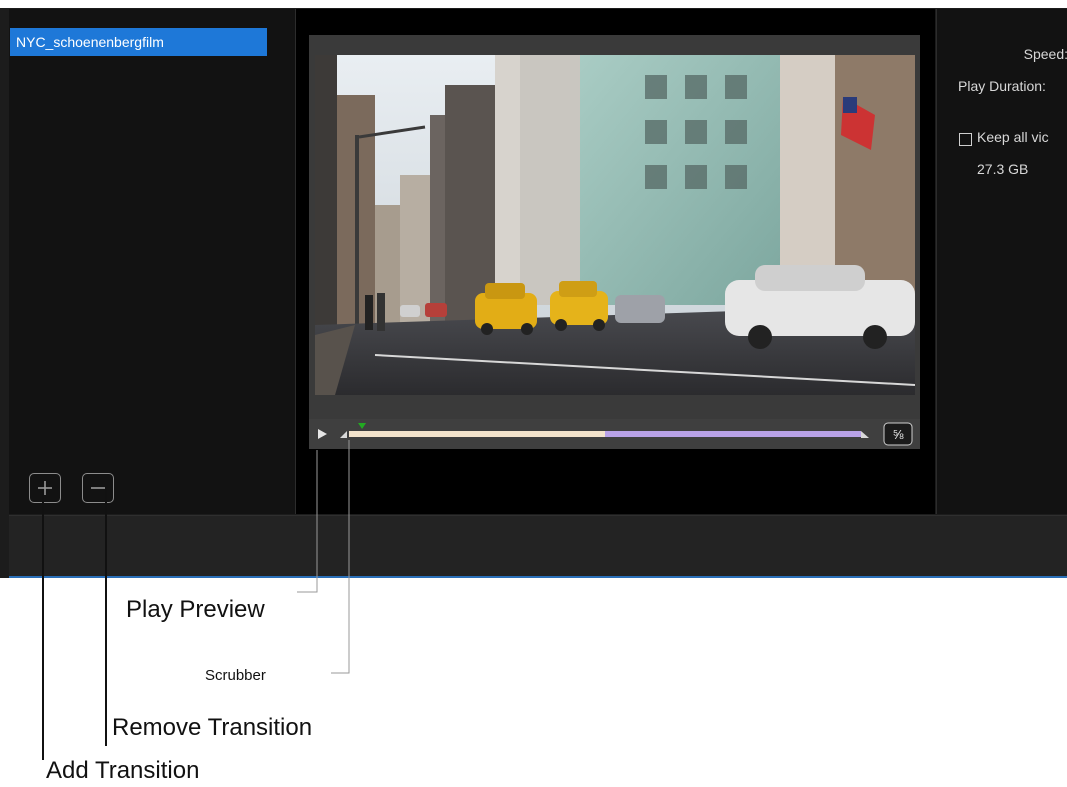 The height and width of the screenshot is (787, 1067). Describe the element at coordinates (235, 675) in the screenshot. I see `scrubber-annotation: Scrubber` at that location.